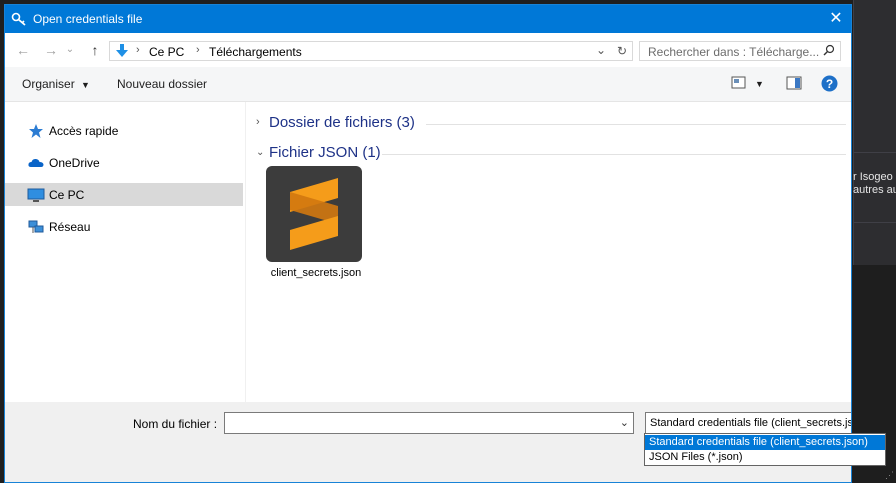  Describe the element at coordinates (18, 19) in the screenshot. I see `key-icon` at that location.